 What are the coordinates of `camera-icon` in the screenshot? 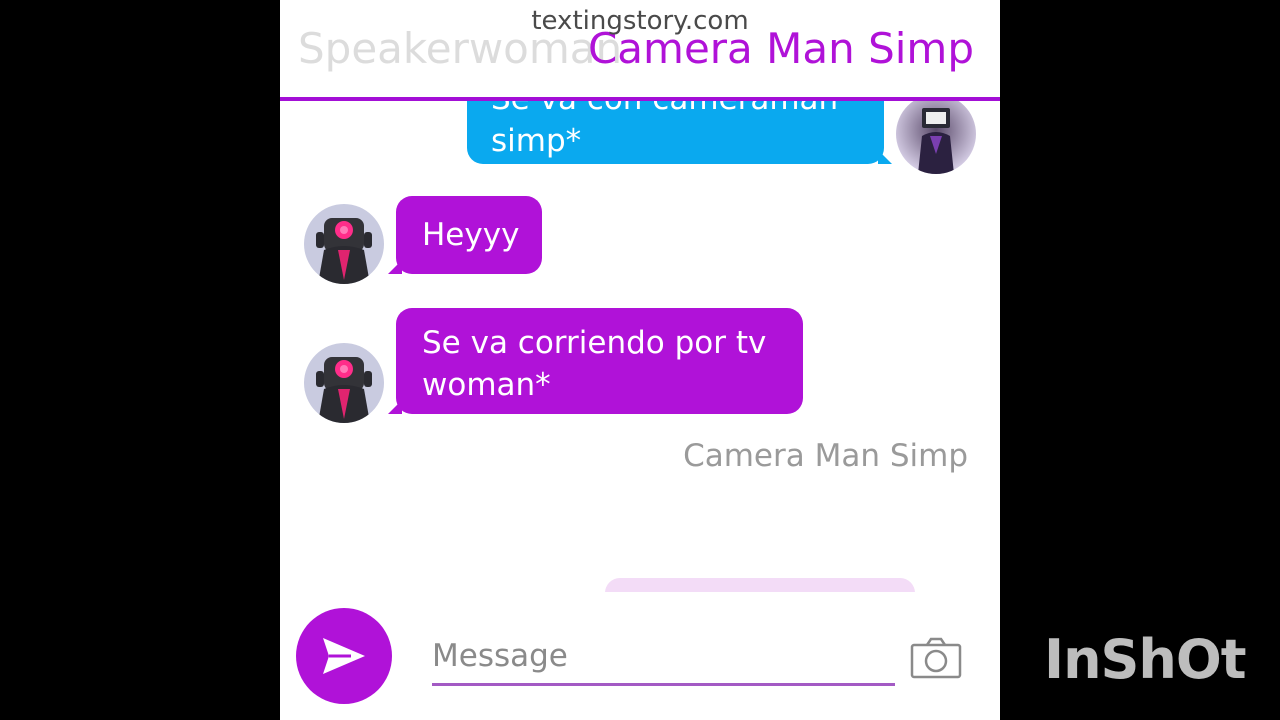 It's located at (936, 658).